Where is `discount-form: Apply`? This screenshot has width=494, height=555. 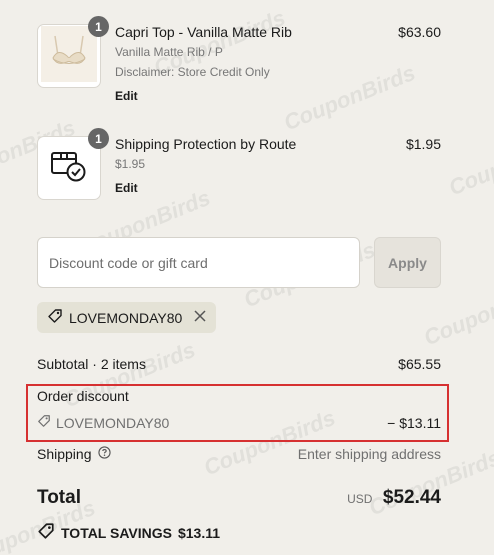
discount-form: Apply is located at coordinates (239, 262).